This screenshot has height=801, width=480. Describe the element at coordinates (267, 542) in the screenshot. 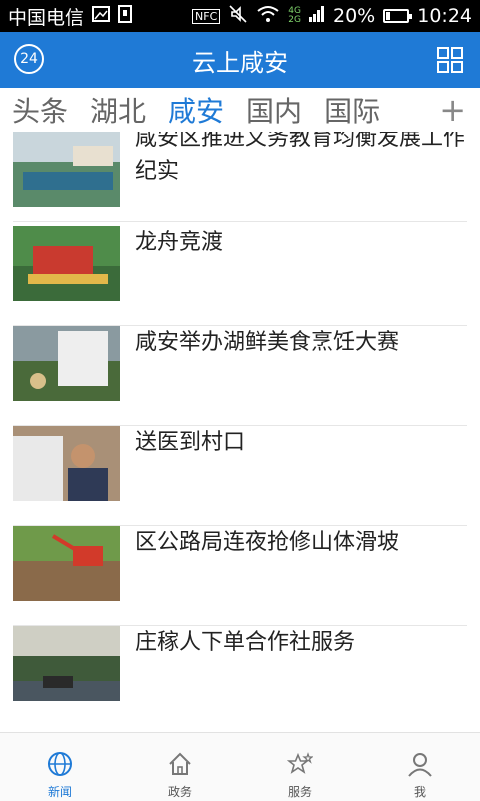

I see `news-title: 区公路局连夜抢修山体滑坡` at that location.